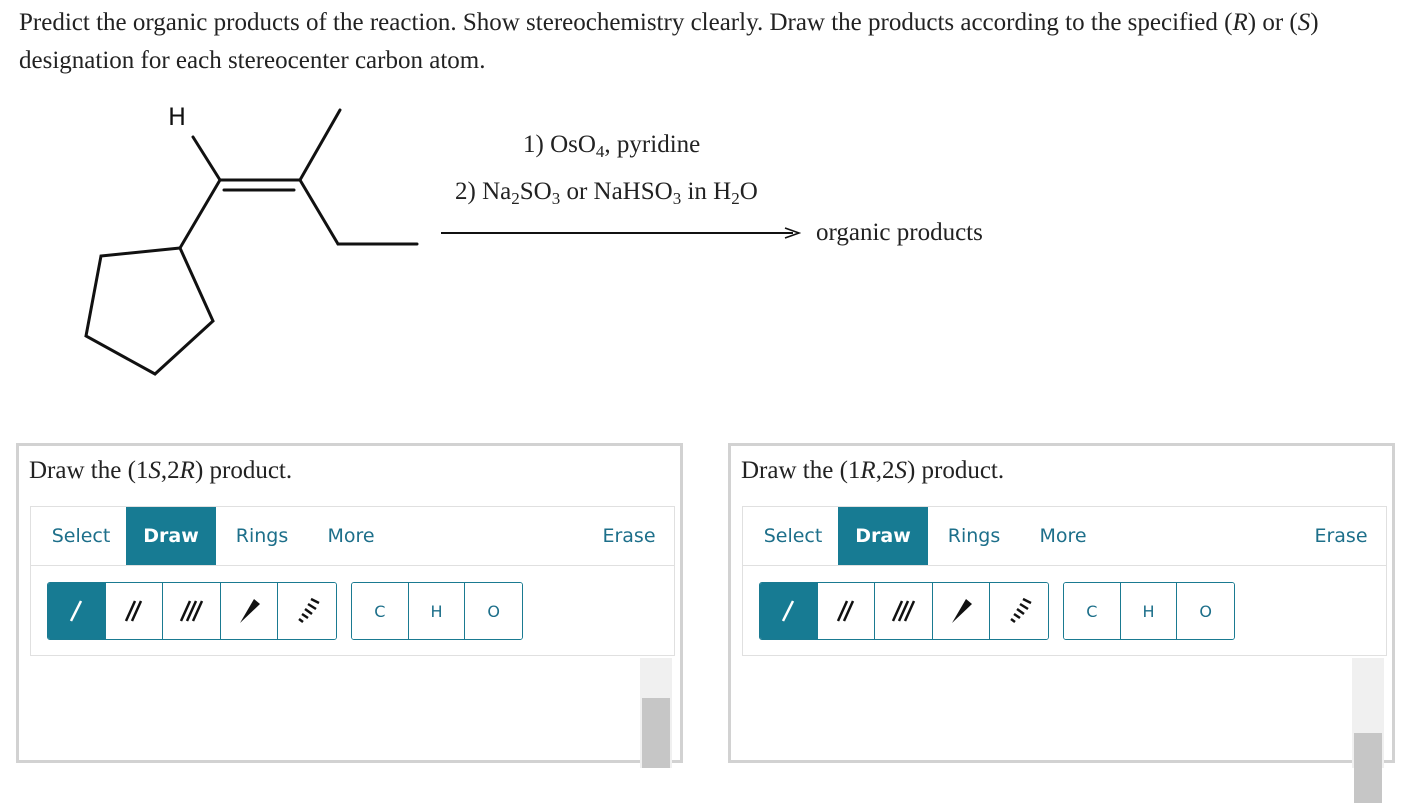 The width and height of the screenshot is (1408, 803). What do you see at coordinates (1272, 22) in the screenshot?
I see `prompt-text: ) or (` at bounding box center [1272, 22].